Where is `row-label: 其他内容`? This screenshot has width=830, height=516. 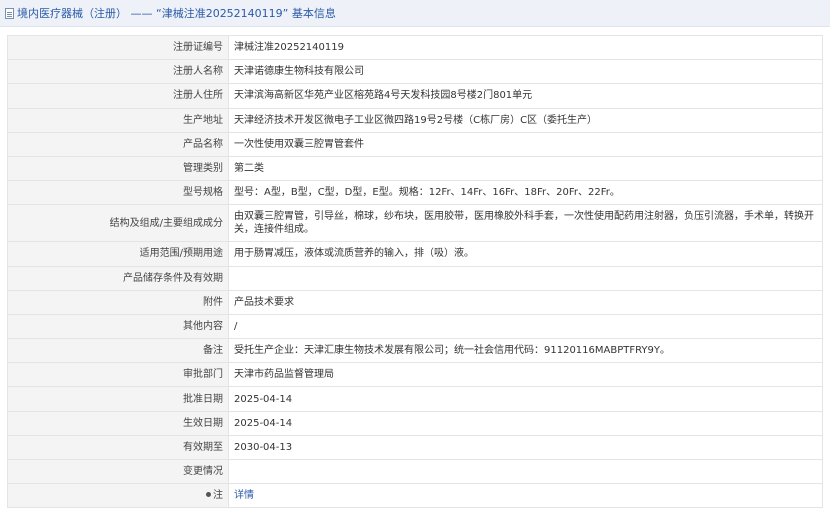 row-label: 其他内容 is located at coordinates (118, 326).